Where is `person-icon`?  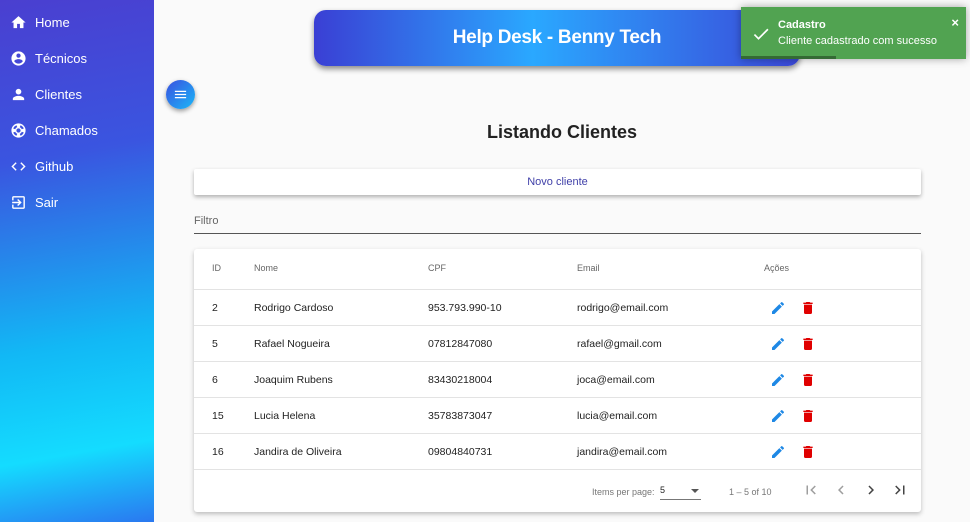
person-icon is located at coordinates (18, 94).